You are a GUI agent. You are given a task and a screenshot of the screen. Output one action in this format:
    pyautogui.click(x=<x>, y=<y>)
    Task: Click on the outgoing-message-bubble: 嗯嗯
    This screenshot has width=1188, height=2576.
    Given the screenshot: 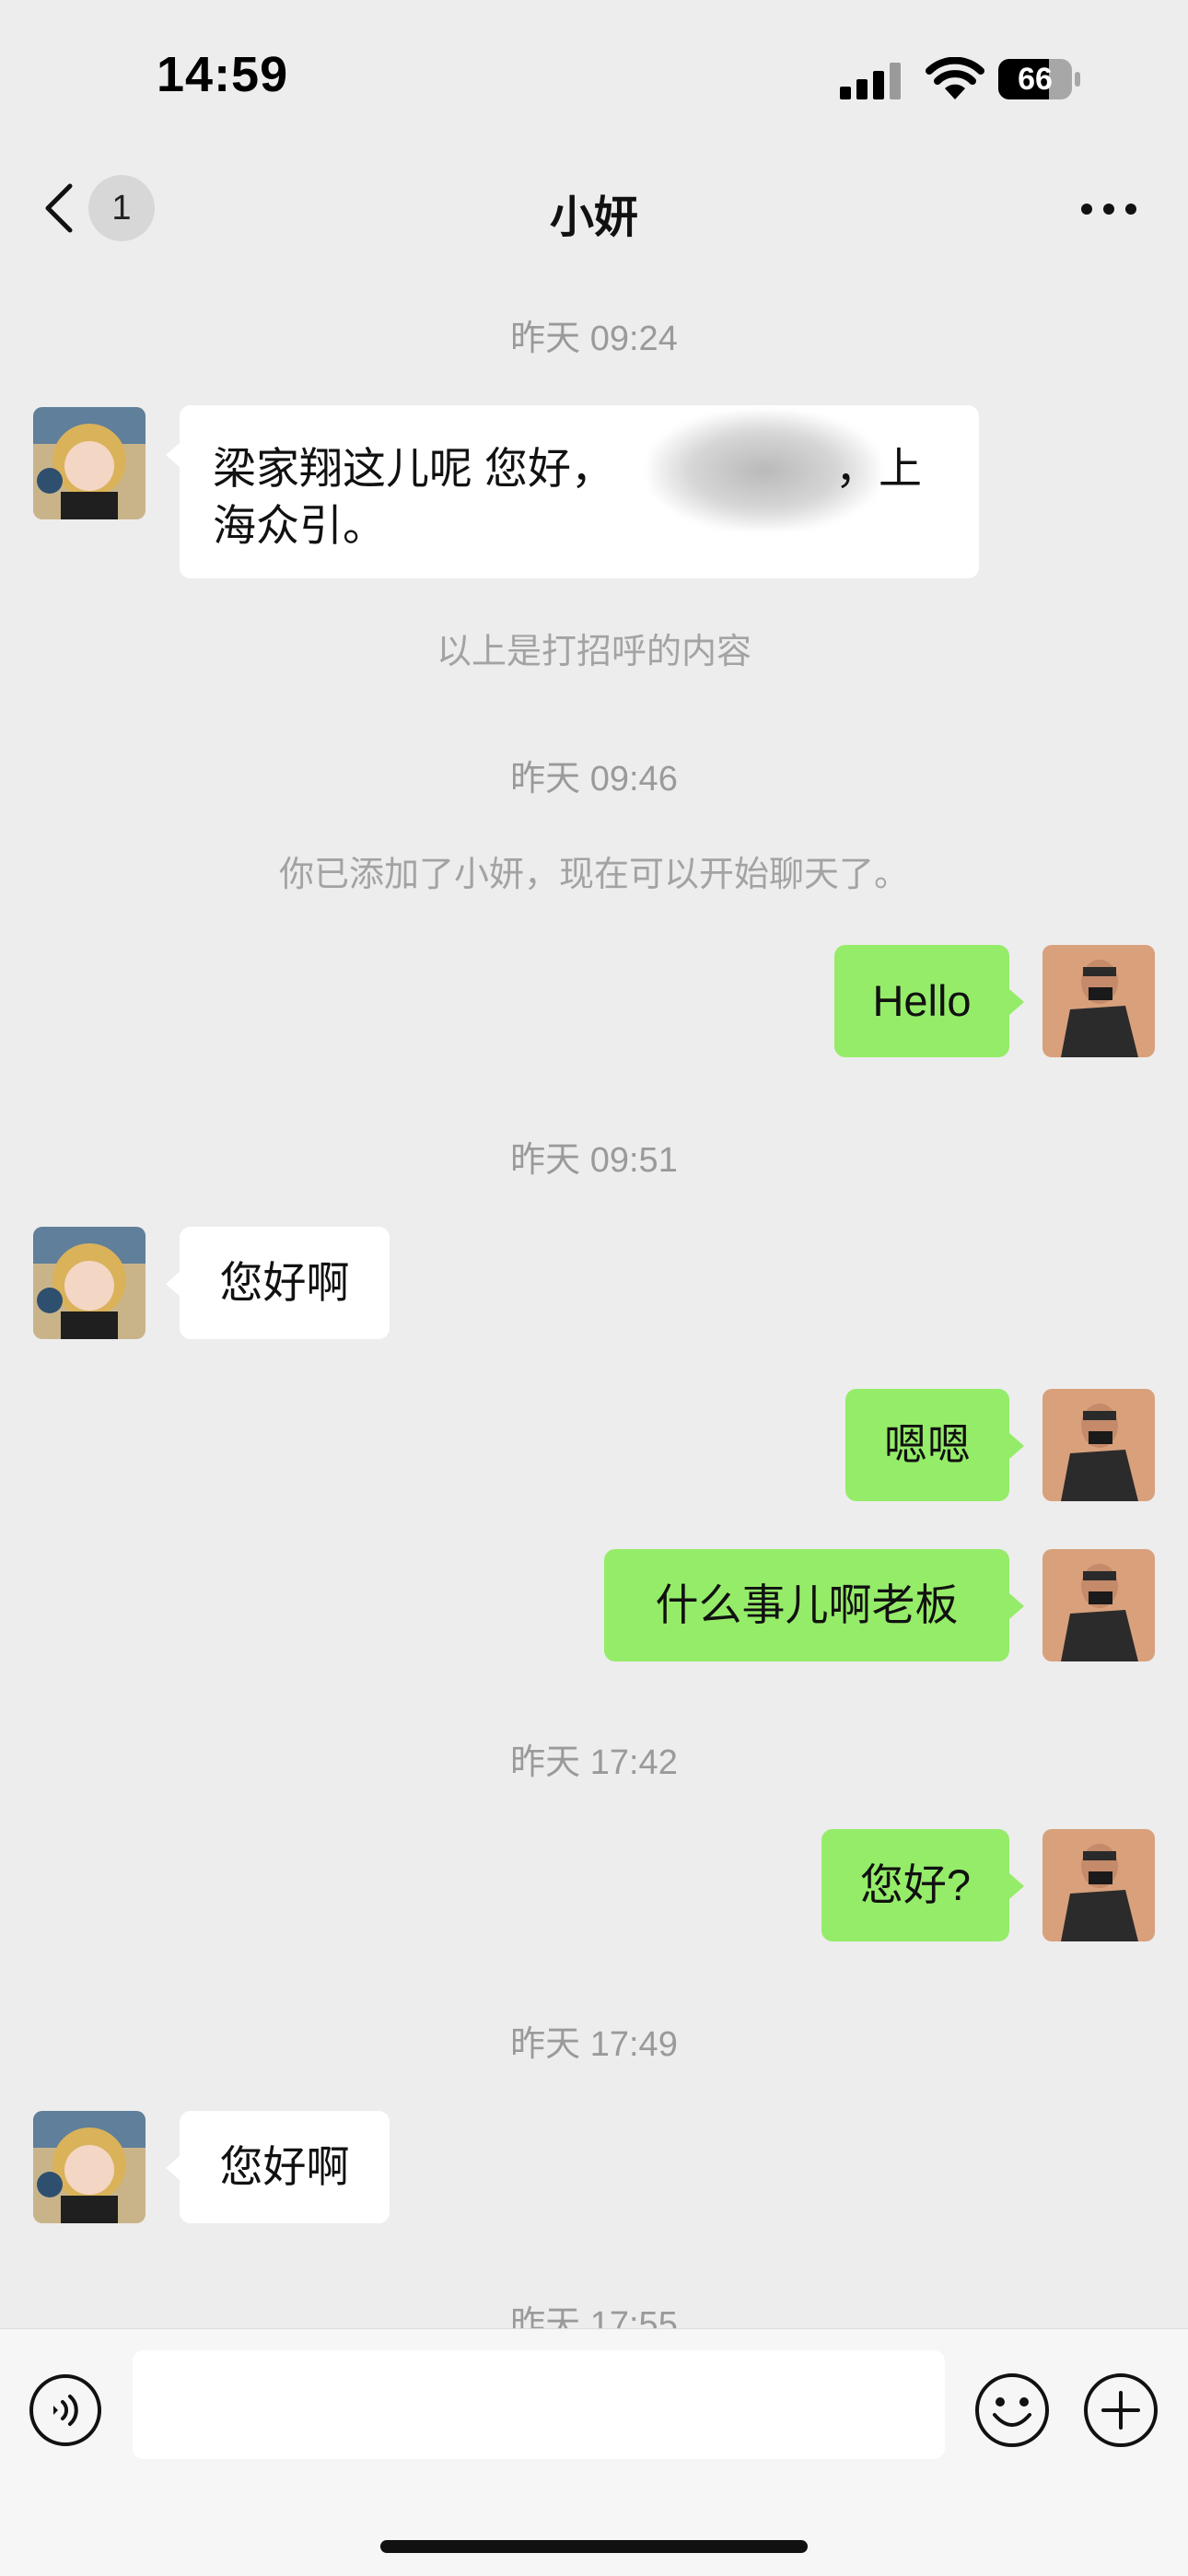 What is the action you would take?
    pyautogui.click(x=927, y=1445)
    